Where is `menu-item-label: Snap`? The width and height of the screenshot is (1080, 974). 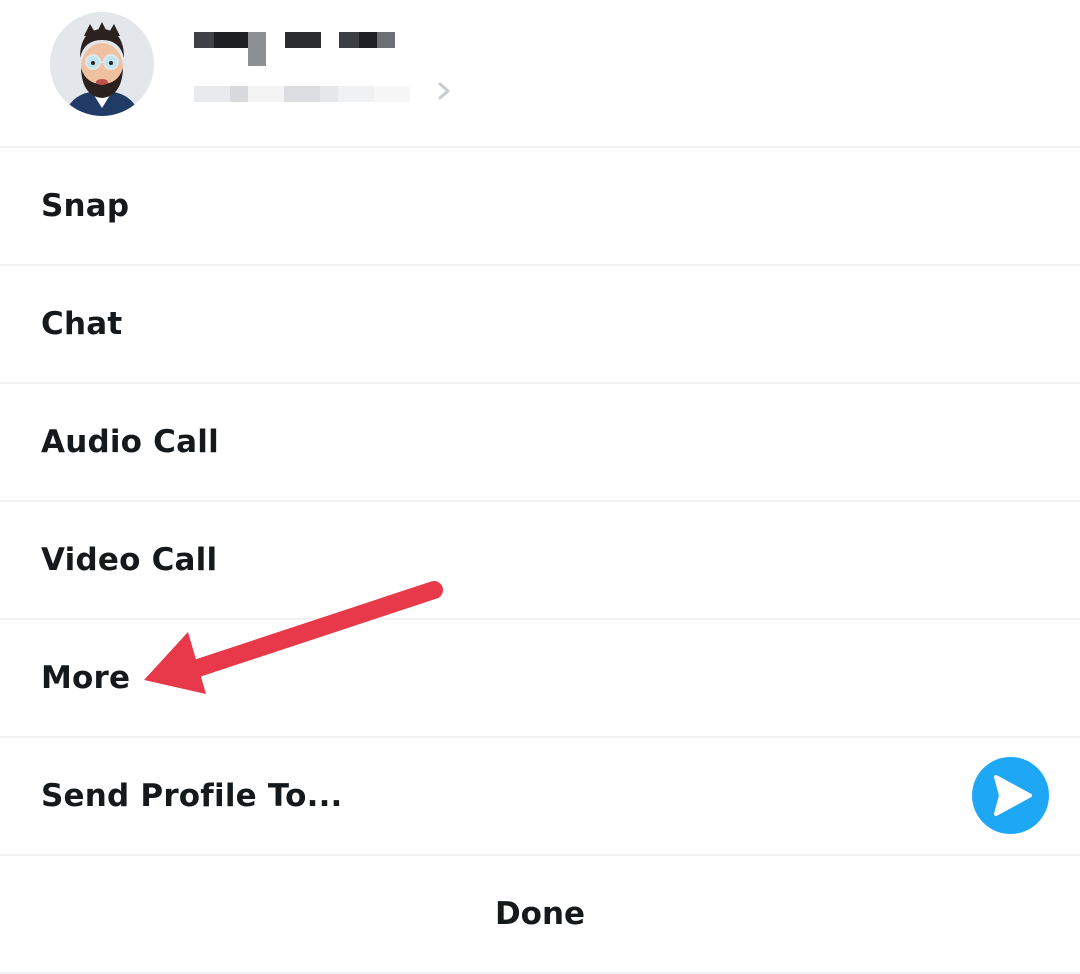 menu-item-label: Snap is located at coordinates (85, 206).